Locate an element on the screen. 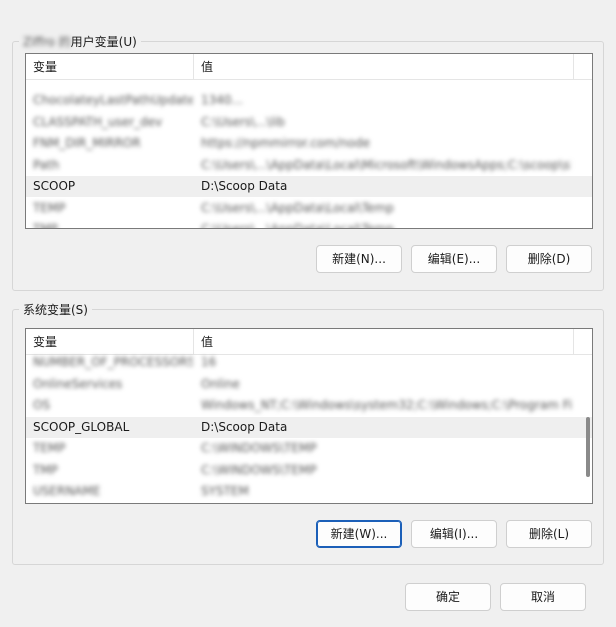 This screenshot has width=616, height=627. user-name-blurred: Ziffro 的 is located at coordinates (47, 42).